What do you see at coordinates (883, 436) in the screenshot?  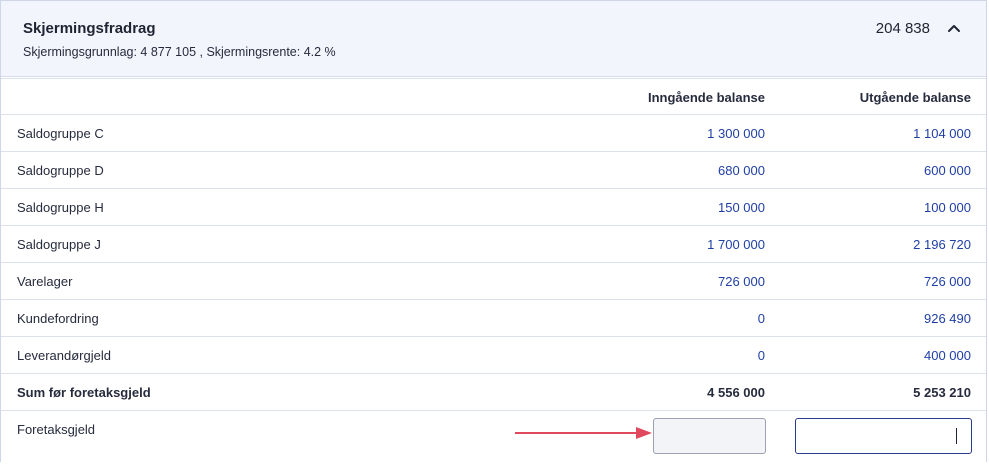 I see `closing-debt-input` at bounding box center [883, 436].